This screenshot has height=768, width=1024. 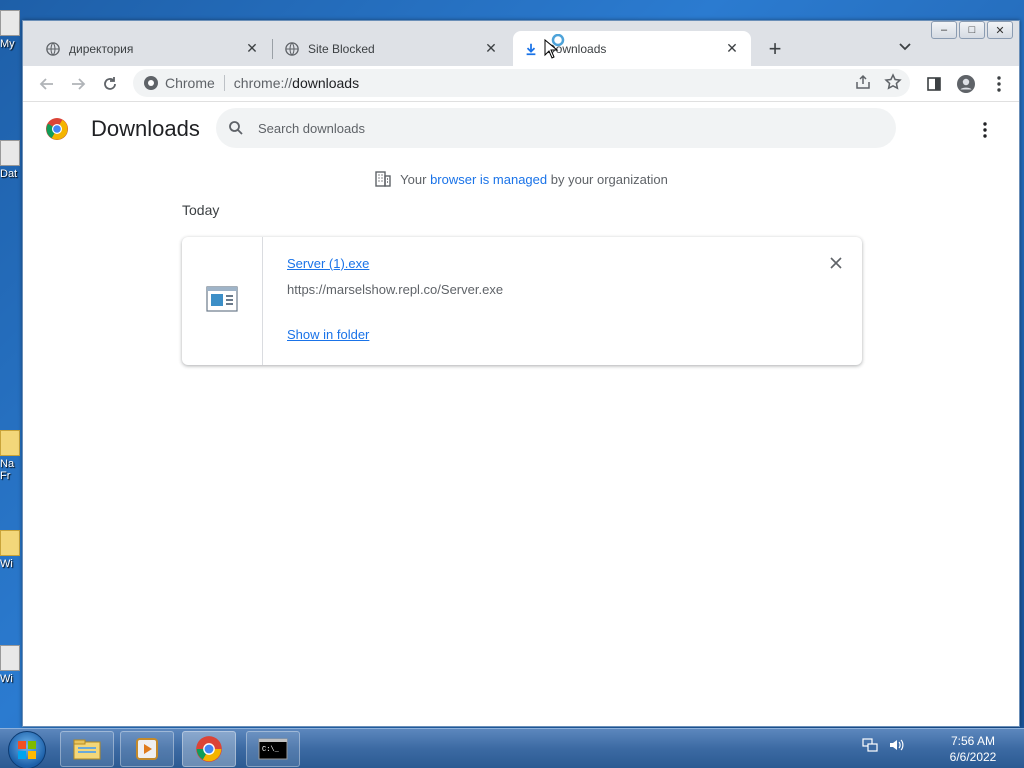 I want to click on taskbar-clock: 7:56 AM 6/6/2022, so click(x=973, y=749).